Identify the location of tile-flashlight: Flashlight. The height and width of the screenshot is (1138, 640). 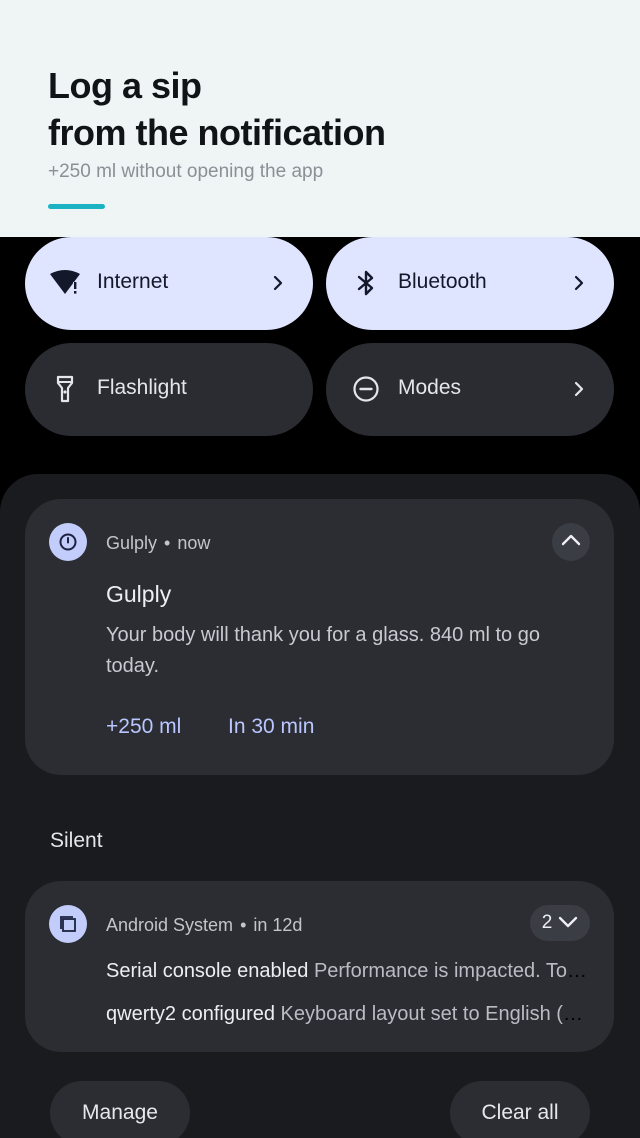
(169, 389).